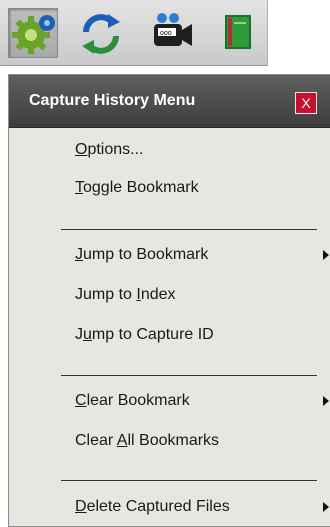 This screenshot has height=527, width=330. I want to click on menu-item-mnemonic: C, so click(81, 400).